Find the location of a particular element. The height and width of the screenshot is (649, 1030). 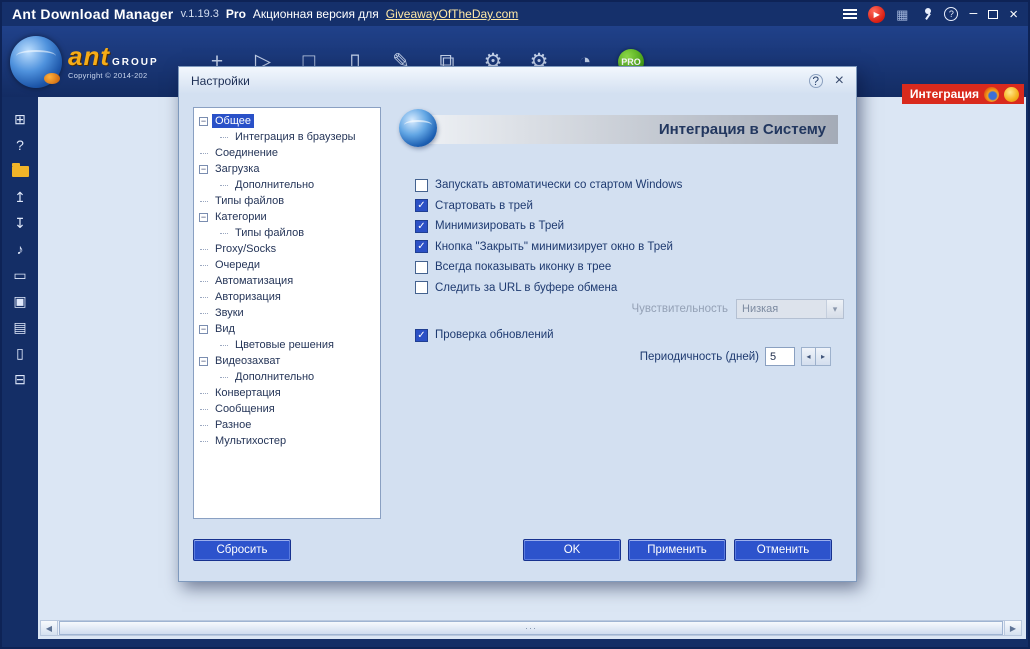

image-icon: ▣ is located at coordinates (20, 301).